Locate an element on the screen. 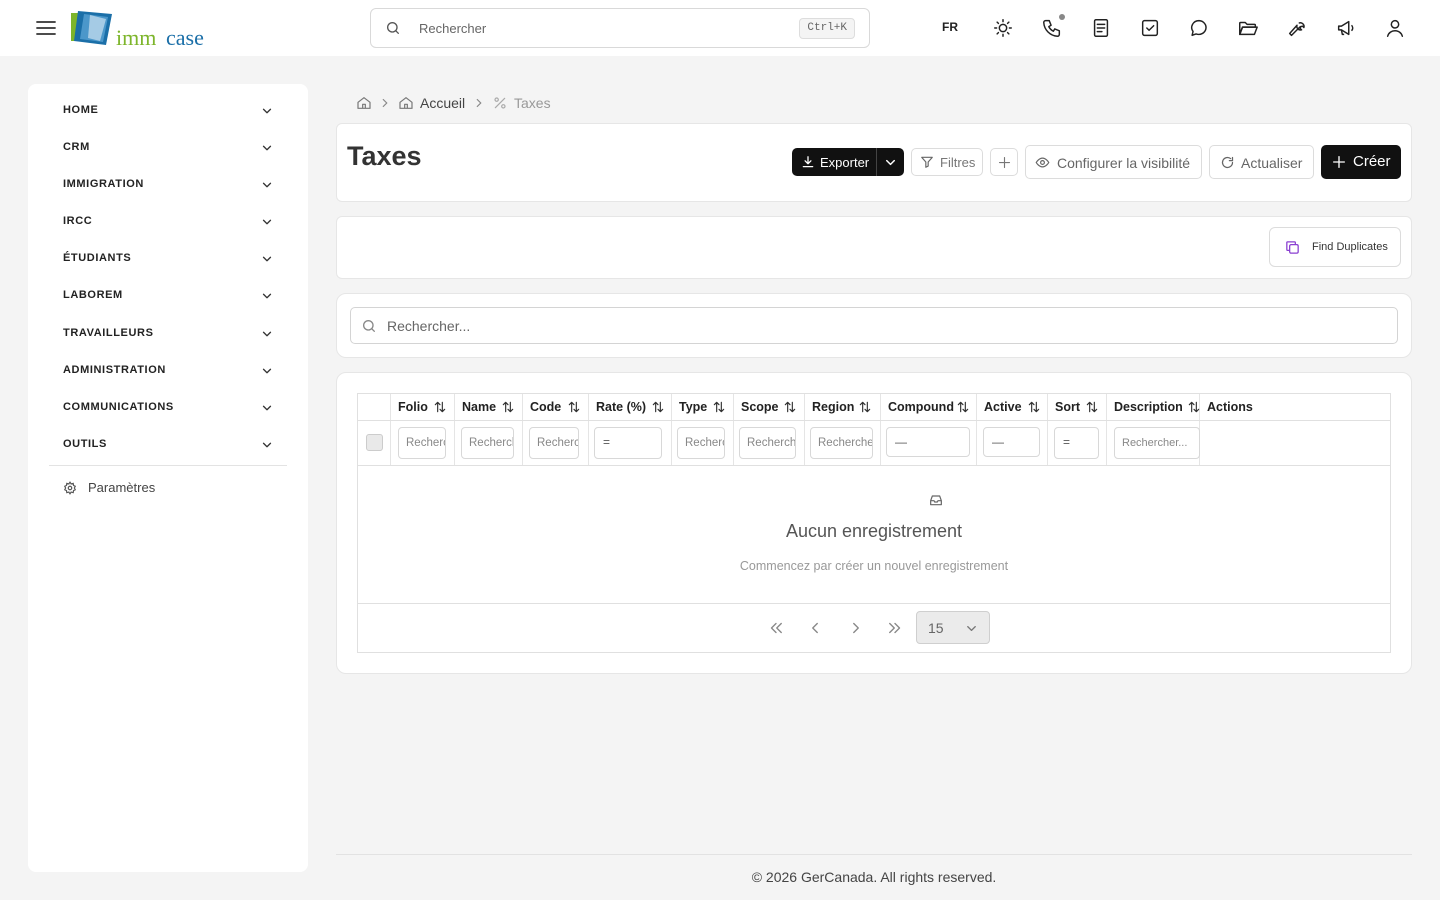  column-header-compound: Compound is located at coordinates (929, 407).